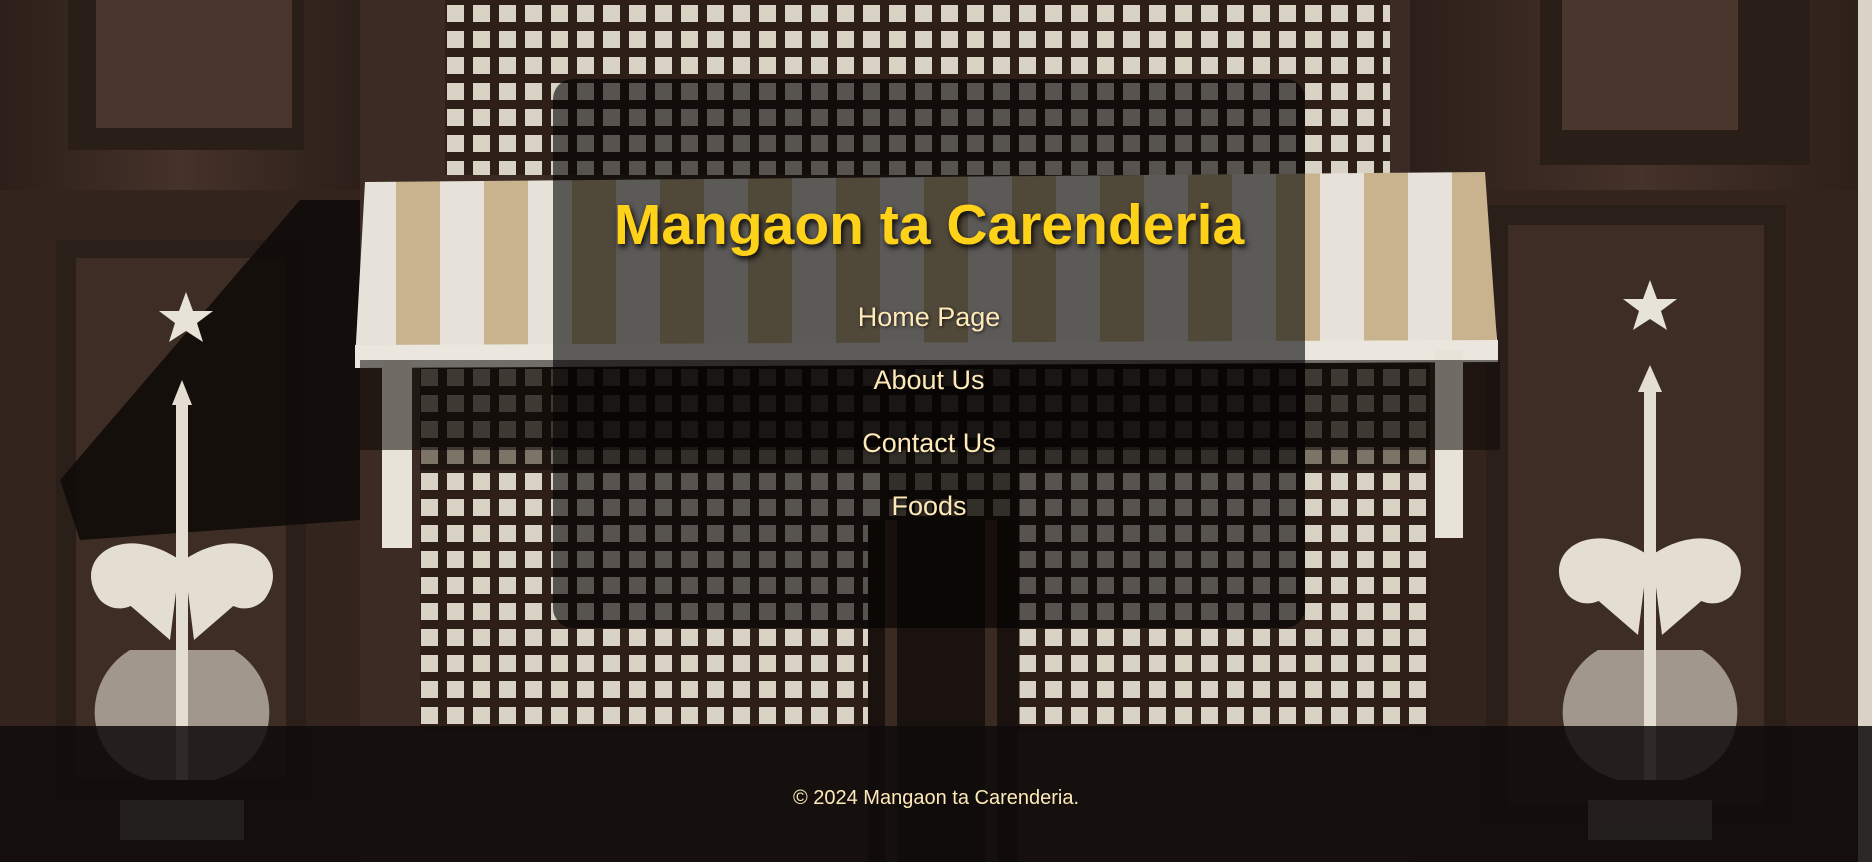 The image size is (1872, 862). Describe the element at coordinates (936, 798) in the screenshot. I see `footer-copyright: © 2024 Mangaon ta Carenderia.` at that location.